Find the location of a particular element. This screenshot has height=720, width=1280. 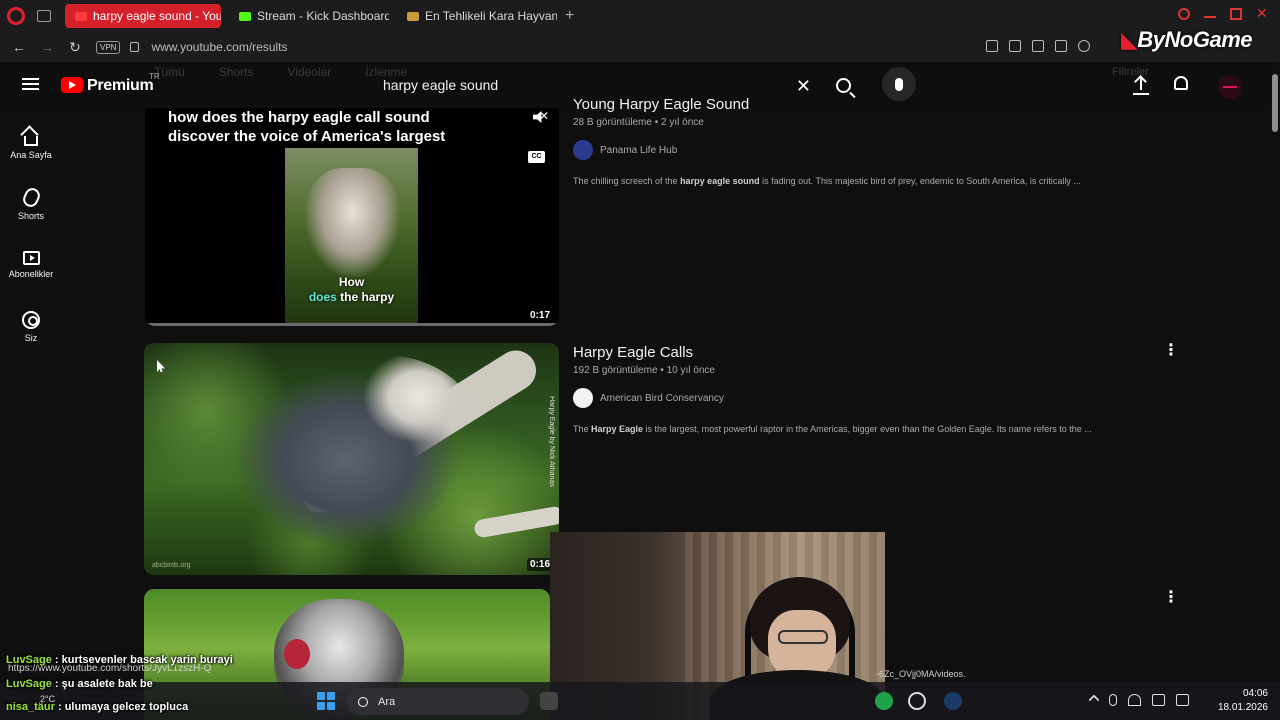

chip-shorts: Shorts is located at coordinates (236, 72).